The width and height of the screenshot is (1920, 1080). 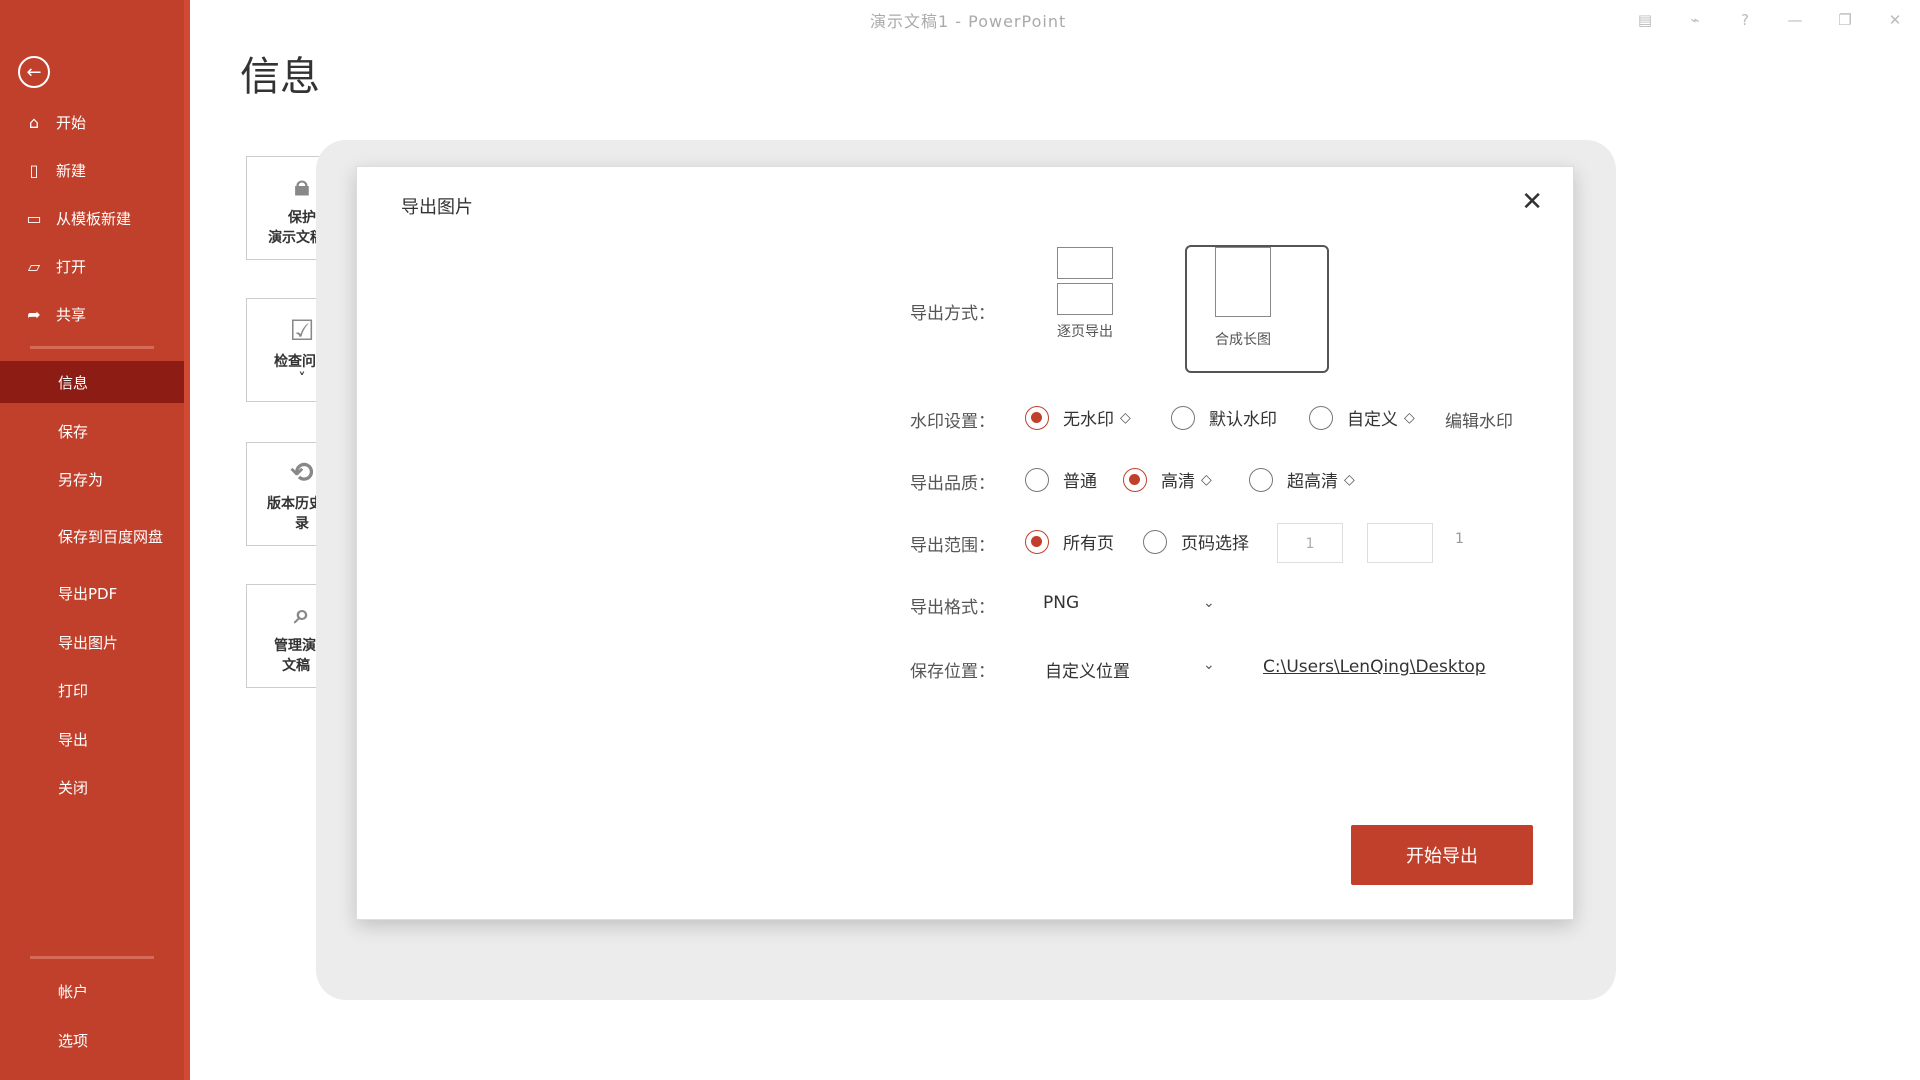 I want to click on inspect-icon: ☑, so click(x=302, y=330).